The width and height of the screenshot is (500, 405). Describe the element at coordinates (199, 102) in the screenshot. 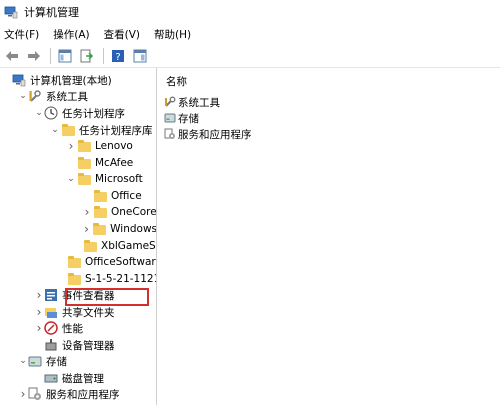

I see `list-item-label: 系统工具` at that location.